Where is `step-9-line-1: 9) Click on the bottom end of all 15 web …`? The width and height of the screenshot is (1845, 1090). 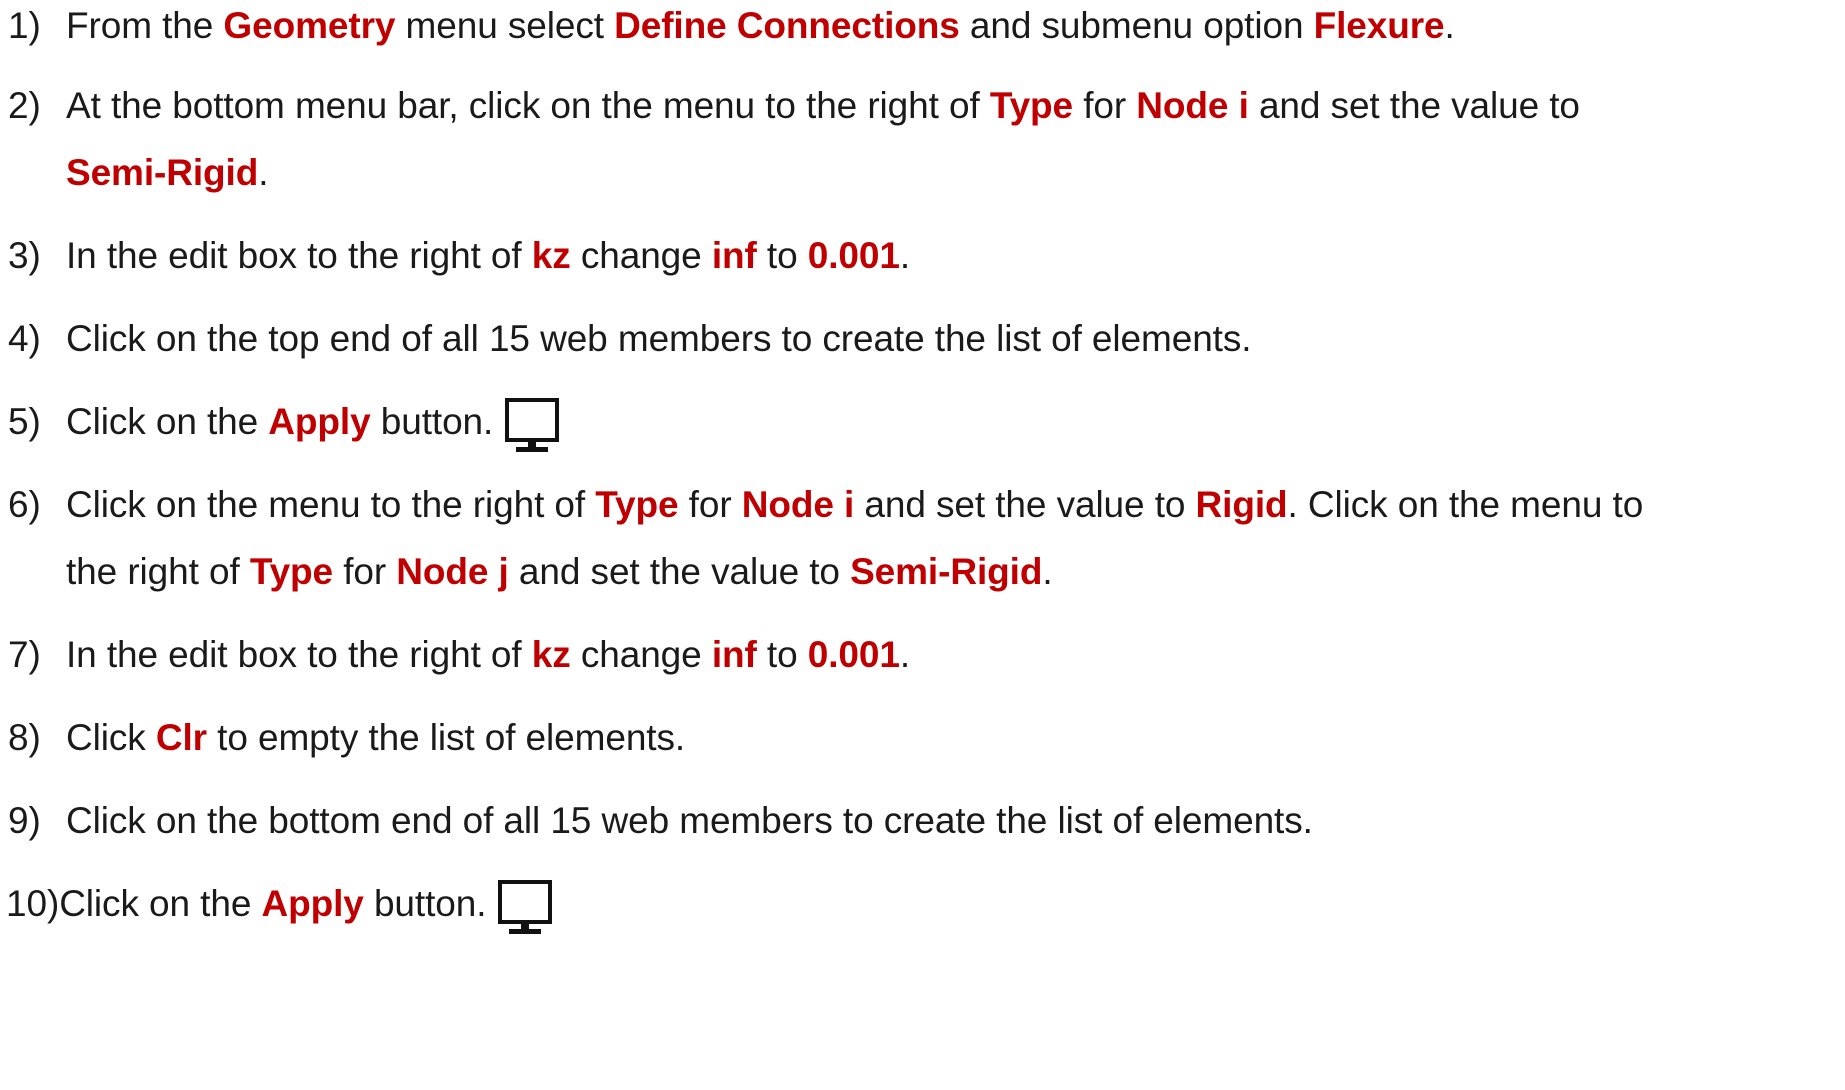 step-9-line-1: 9) Click on the bottom end of all 15 web … is located at coordinates (660, 821).